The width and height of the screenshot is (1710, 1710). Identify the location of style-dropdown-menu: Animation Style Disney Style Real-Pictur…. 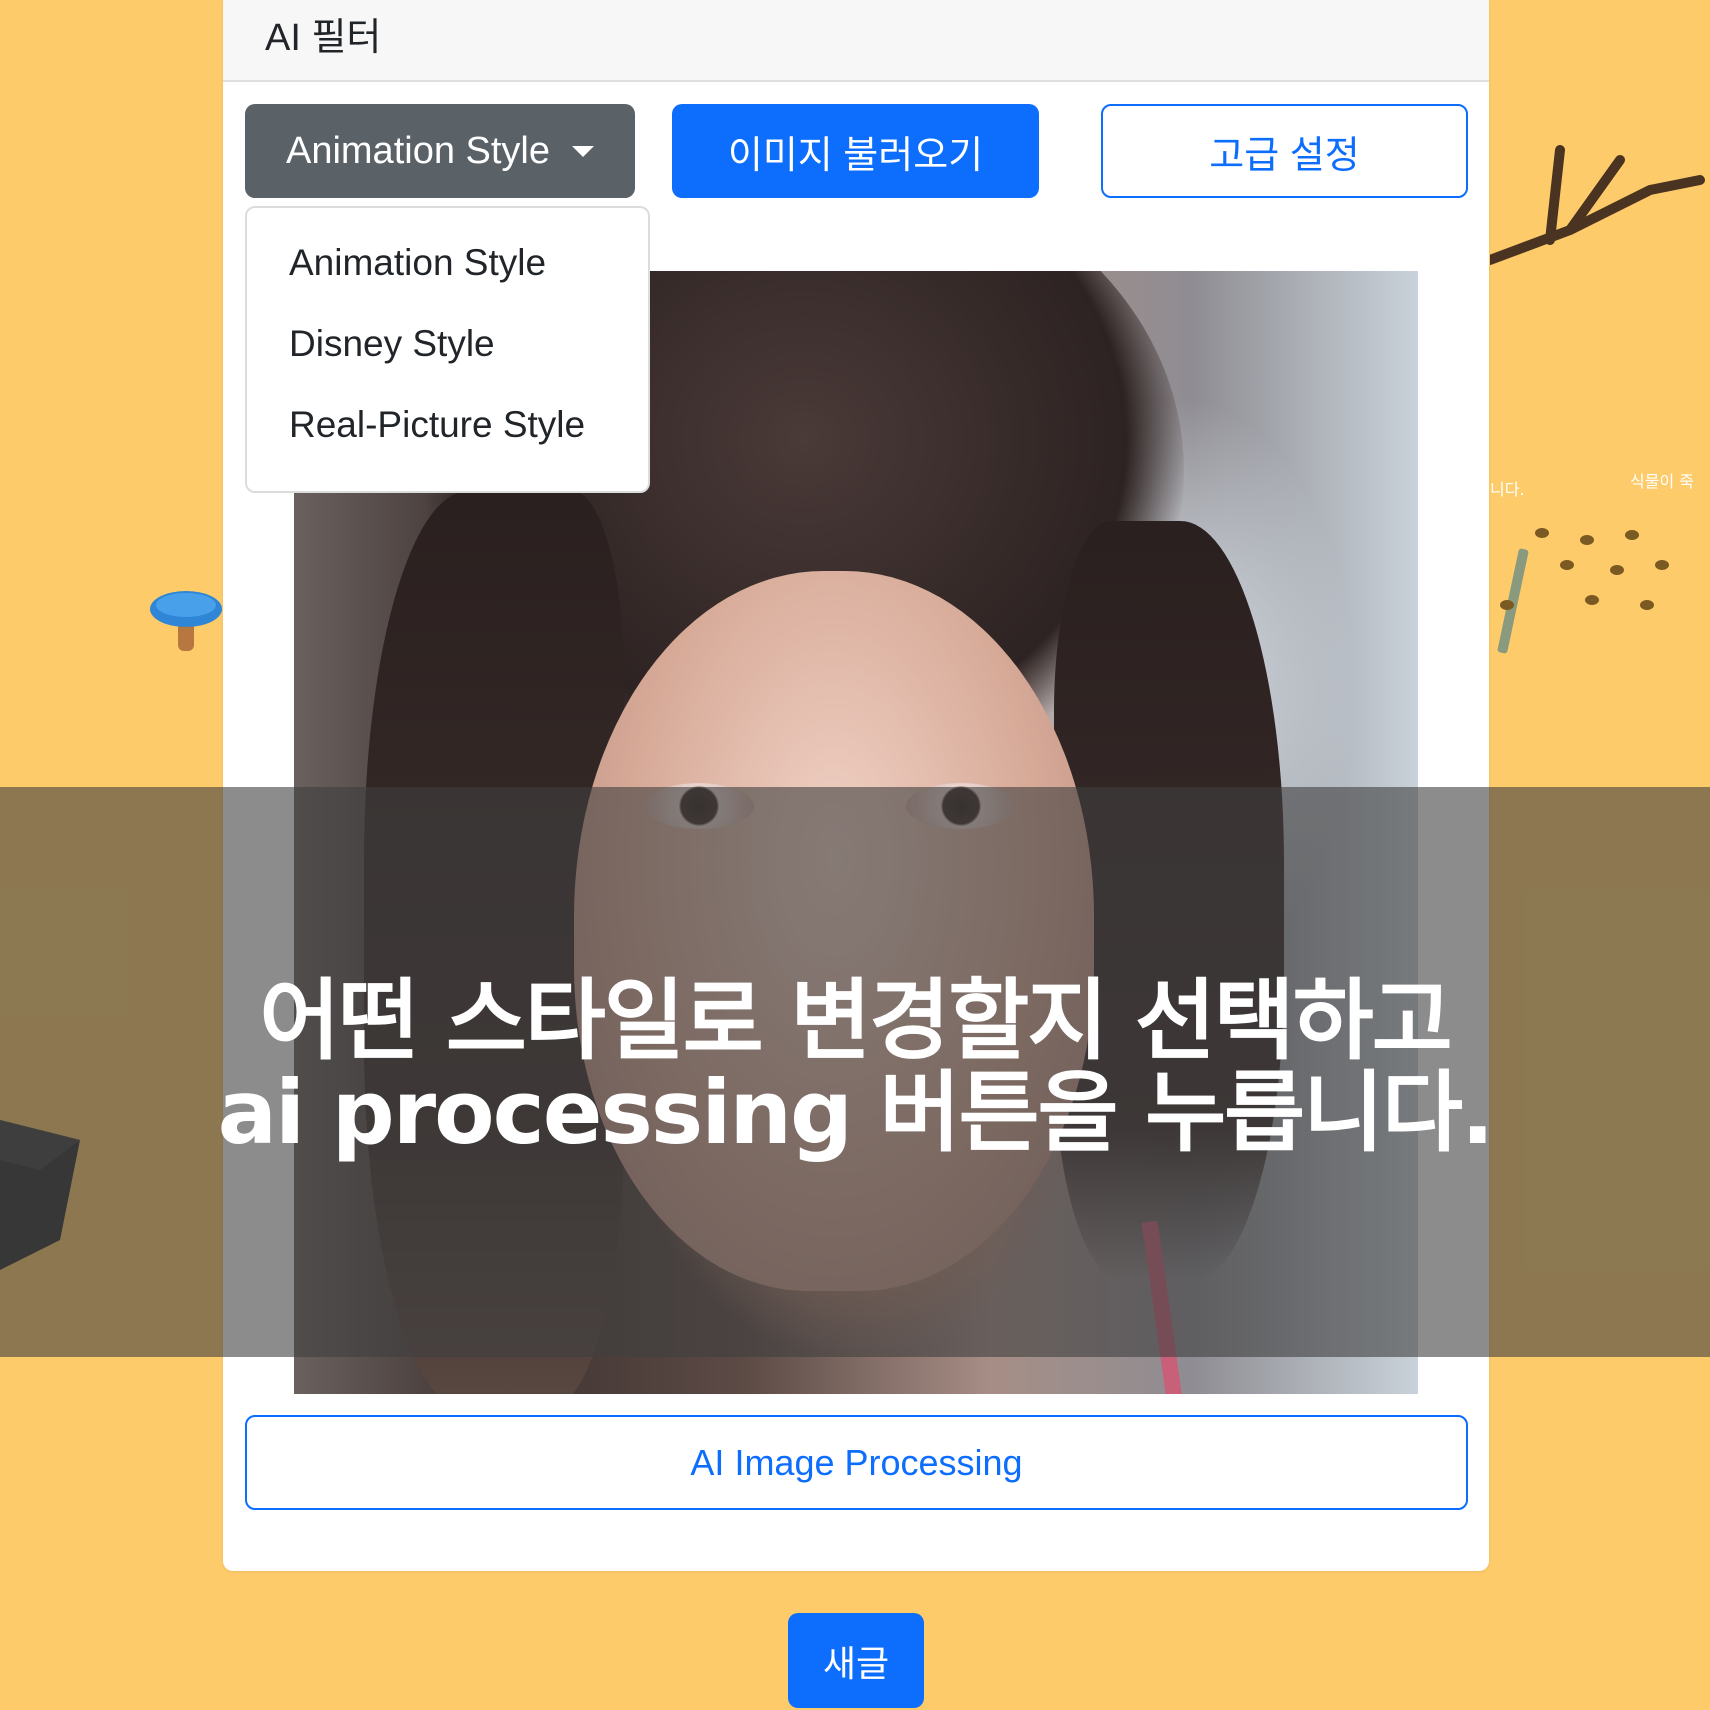
(447, 349).